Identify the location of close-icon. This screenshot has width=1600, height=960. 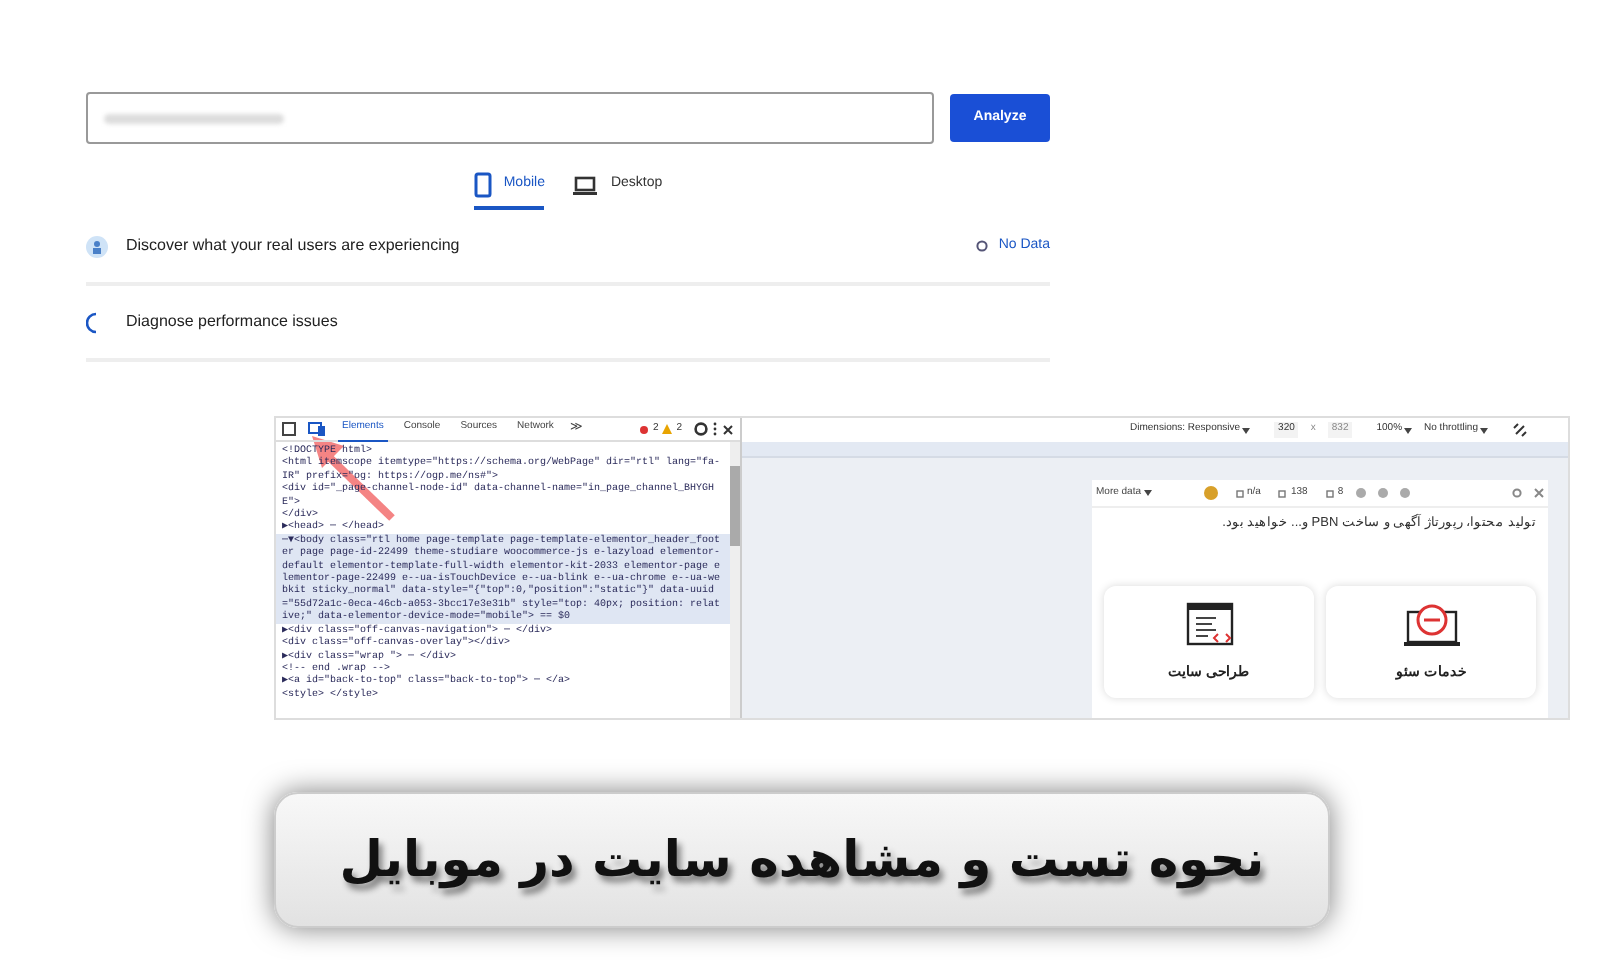
(728, 429).